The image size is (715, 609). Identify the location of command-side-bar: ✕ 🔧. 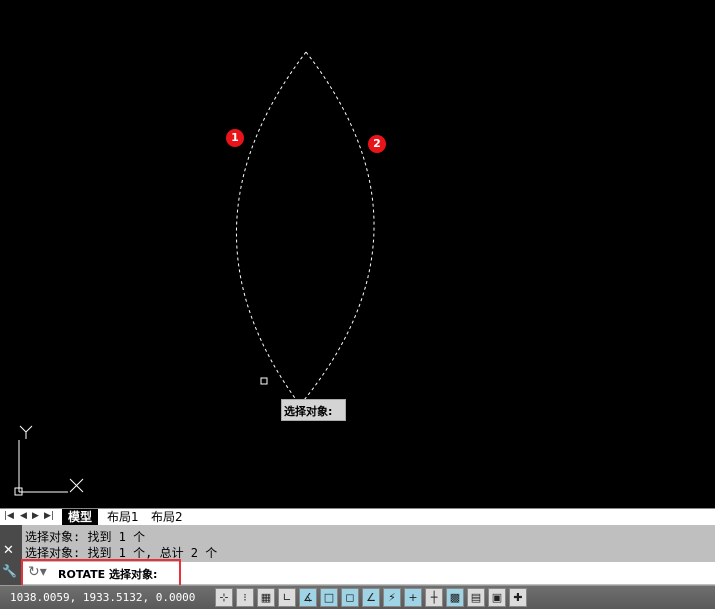
(11, 555).